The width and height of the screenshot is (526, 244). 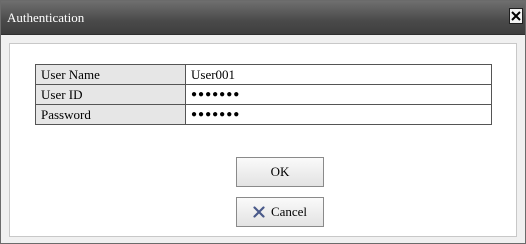 I want to click on user-id-field: ●●●●●●●, so click(x=338, y=94).